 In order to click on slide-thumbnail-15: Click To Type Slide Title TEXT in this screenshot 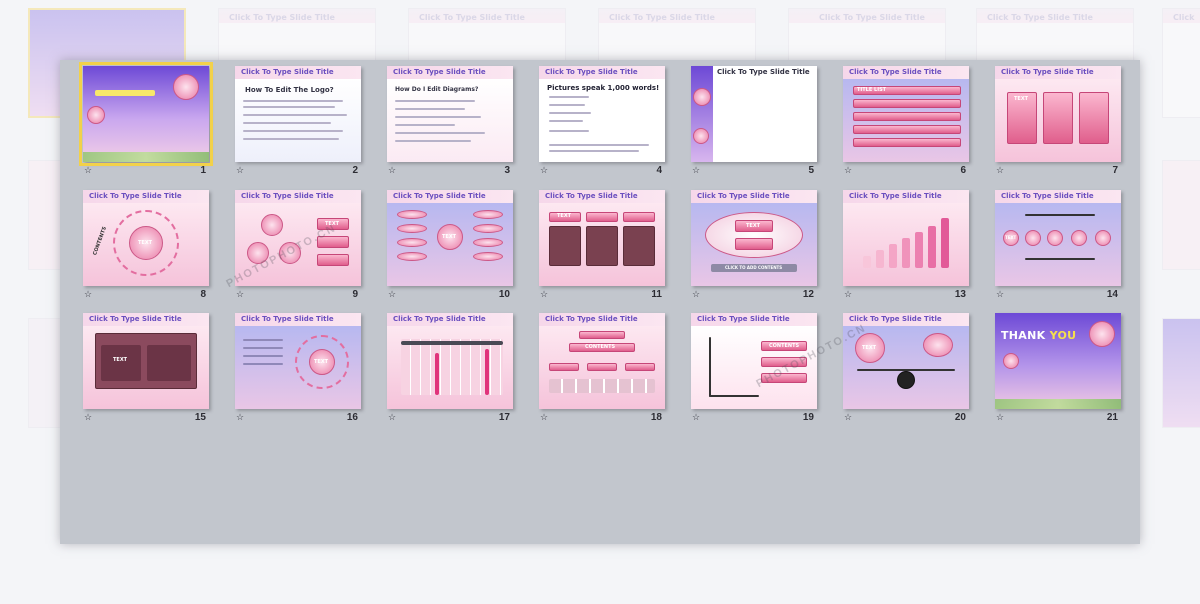, I will do `click(146, 361)`.